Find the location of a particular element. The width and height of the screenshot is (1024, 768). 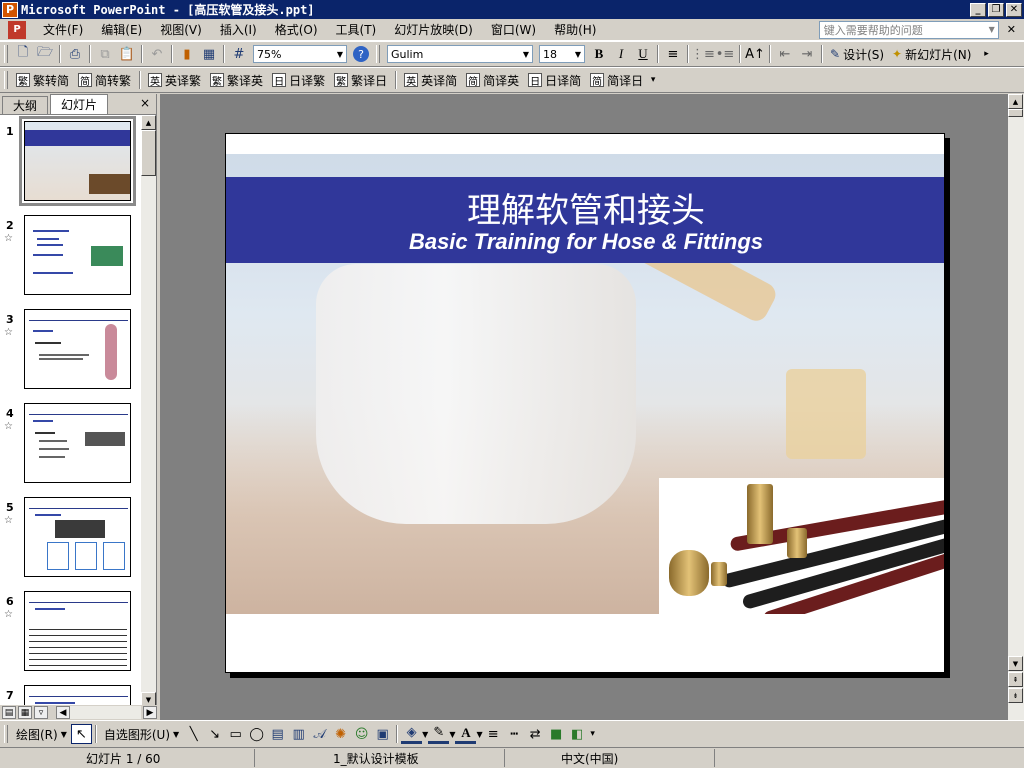

menu-slideshow: 幻灯片放映(D) is located at coordinates (433, 29).